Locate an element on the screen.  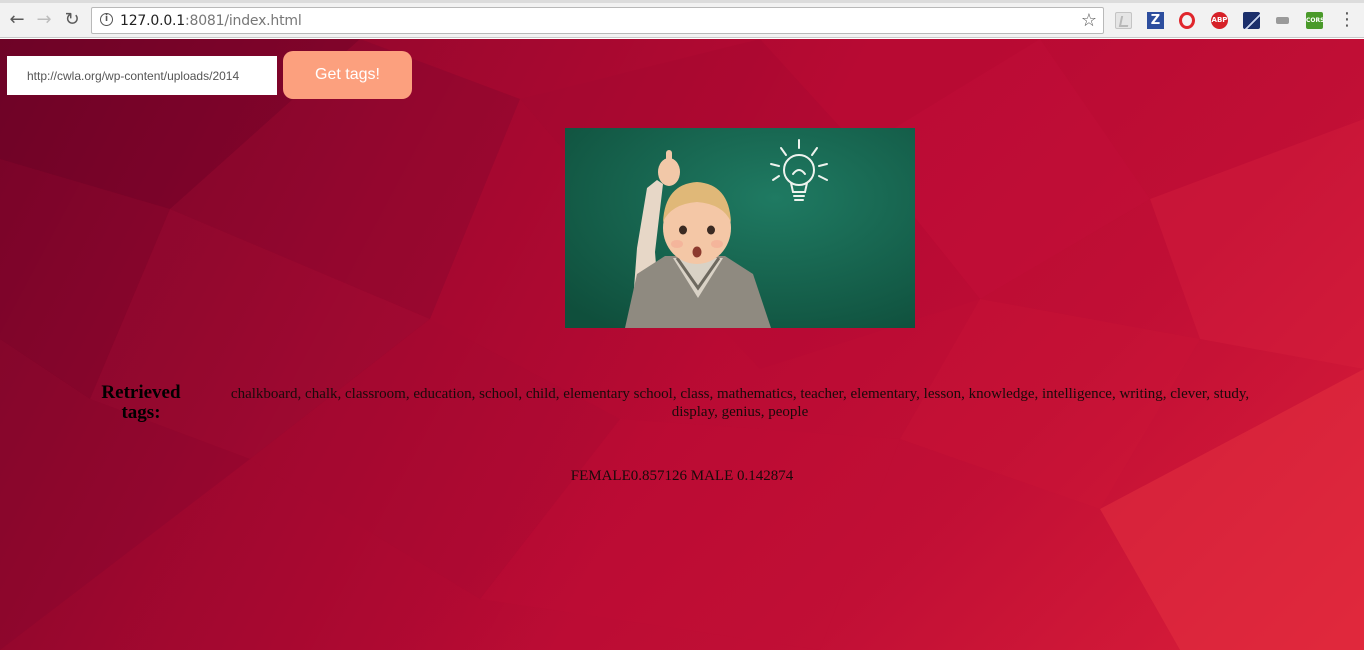
result-image is located at coordinates (740, 228).